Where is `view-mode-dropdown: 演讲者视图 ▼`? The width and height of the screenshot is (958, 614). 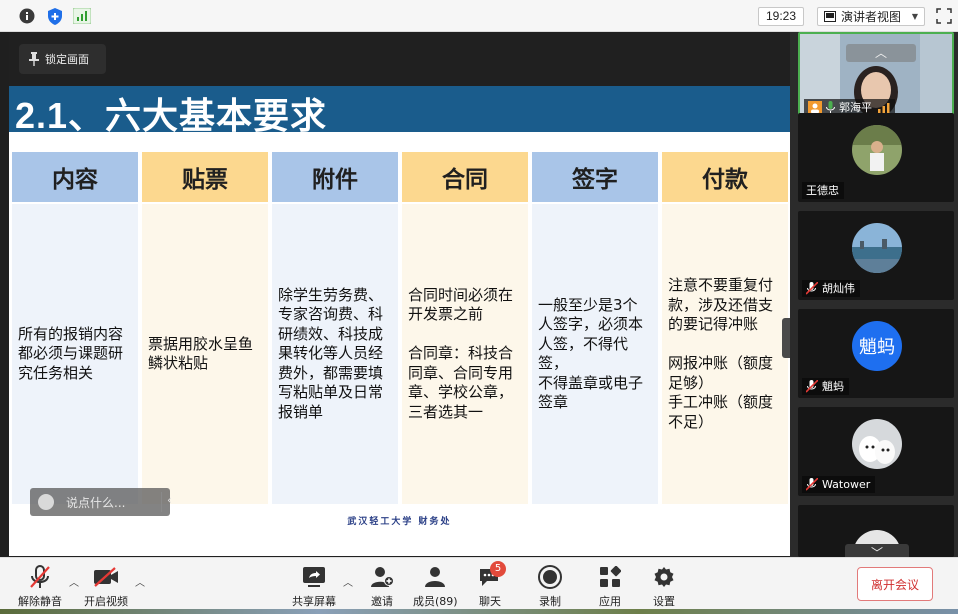
view-mode-dropdown: 演讲者视图 ▼ is located at coordinates (871, 16).